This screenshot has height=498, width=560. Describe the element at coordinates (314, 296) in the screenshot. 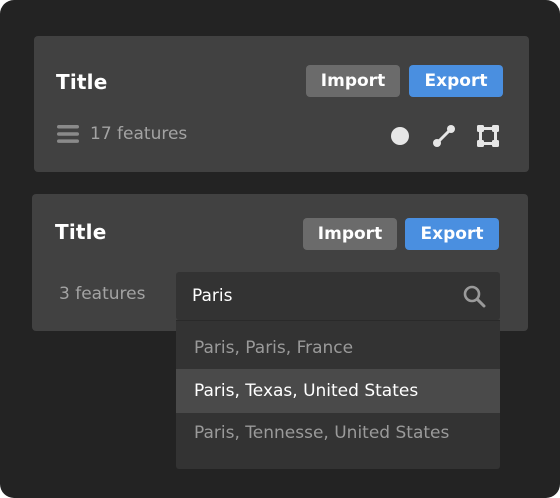

I see `search-input` at that location.